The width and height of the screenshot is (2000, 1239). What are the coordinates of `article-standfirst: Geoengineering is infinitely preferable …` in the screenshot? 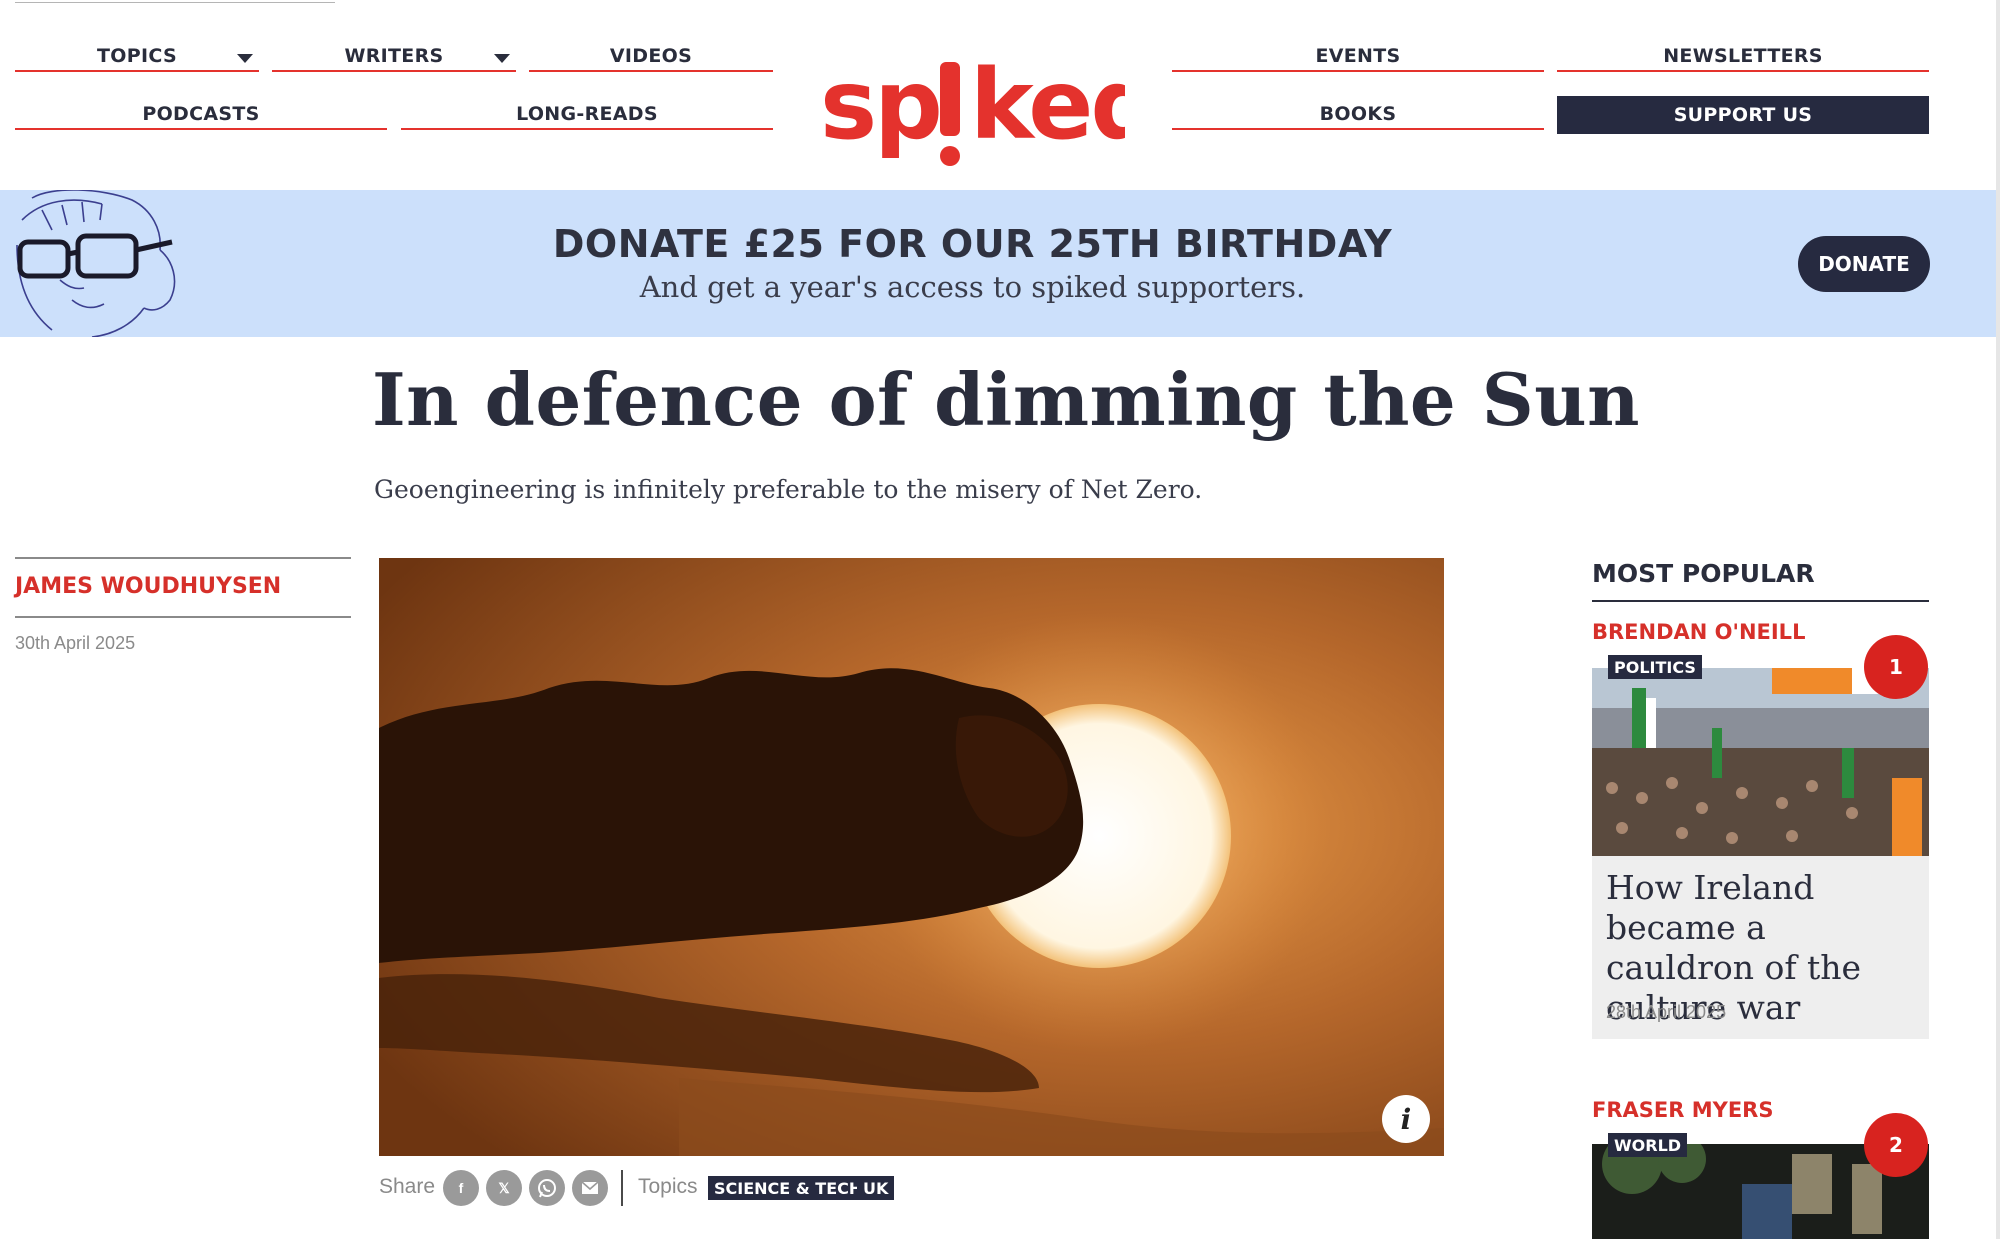 It's located at (788, 489).